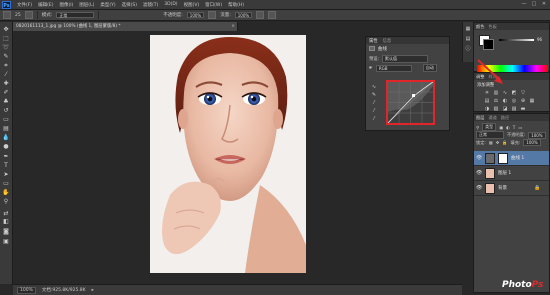  Describe the element at coordinates (93, 290) in the screenshot. I see `status-menu-arrow-icon: ▸` at that location.